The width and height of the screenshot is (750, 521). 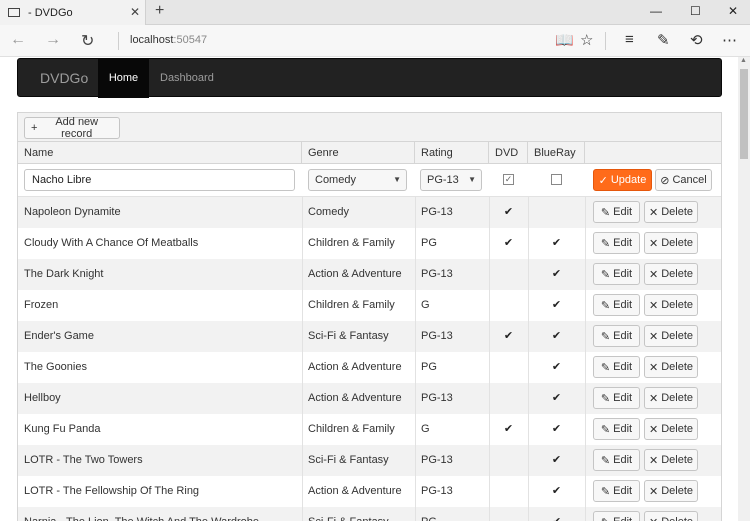 I want to click on blueray-checkbox, so click(x=556, y=179).